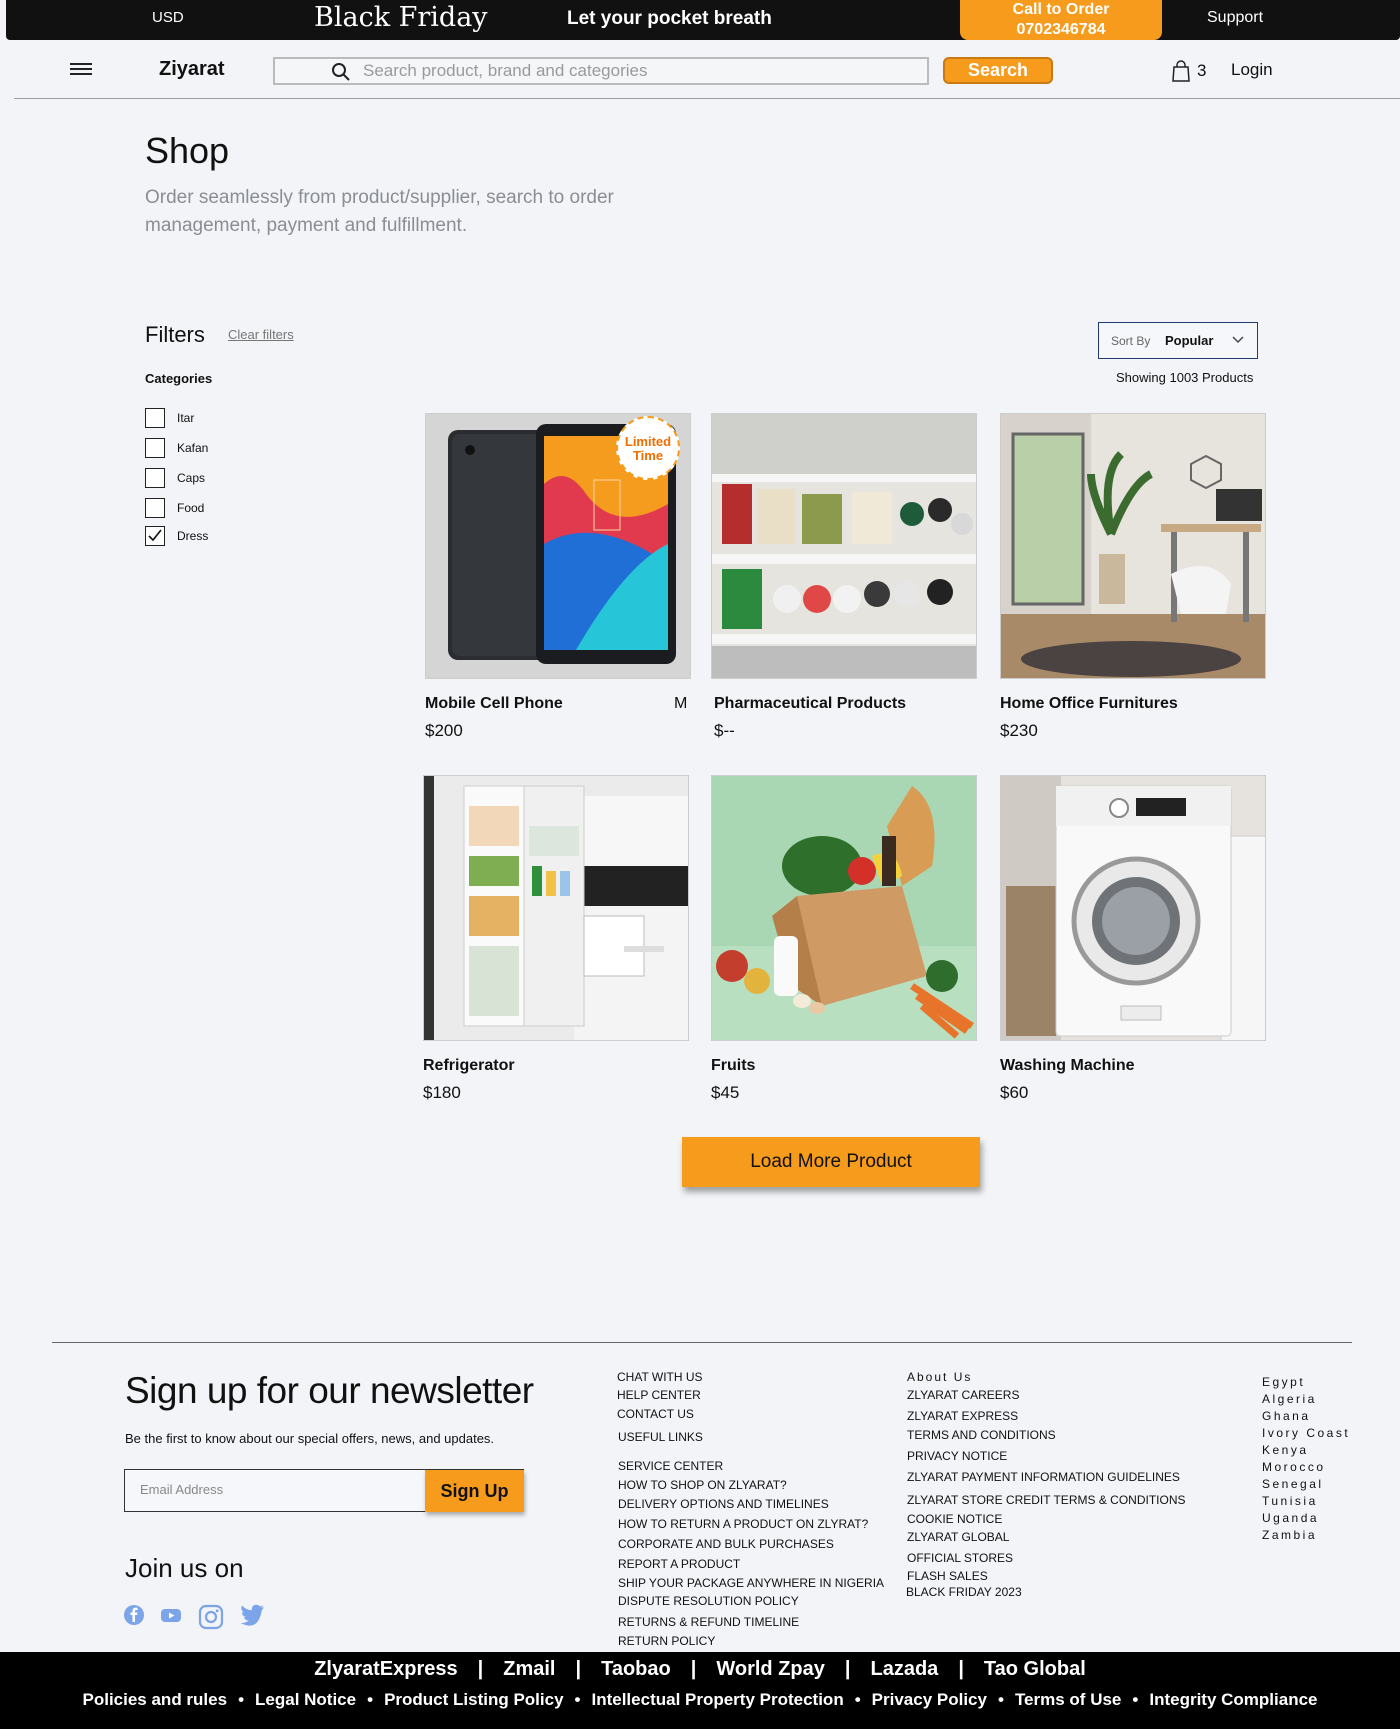 This screenshot has height=1729, width=1400. What do you see at coordinates (929, 1699) in the screenshot?
I see `policy-link: Privacy Policy` at bounding box center [929, 1699].